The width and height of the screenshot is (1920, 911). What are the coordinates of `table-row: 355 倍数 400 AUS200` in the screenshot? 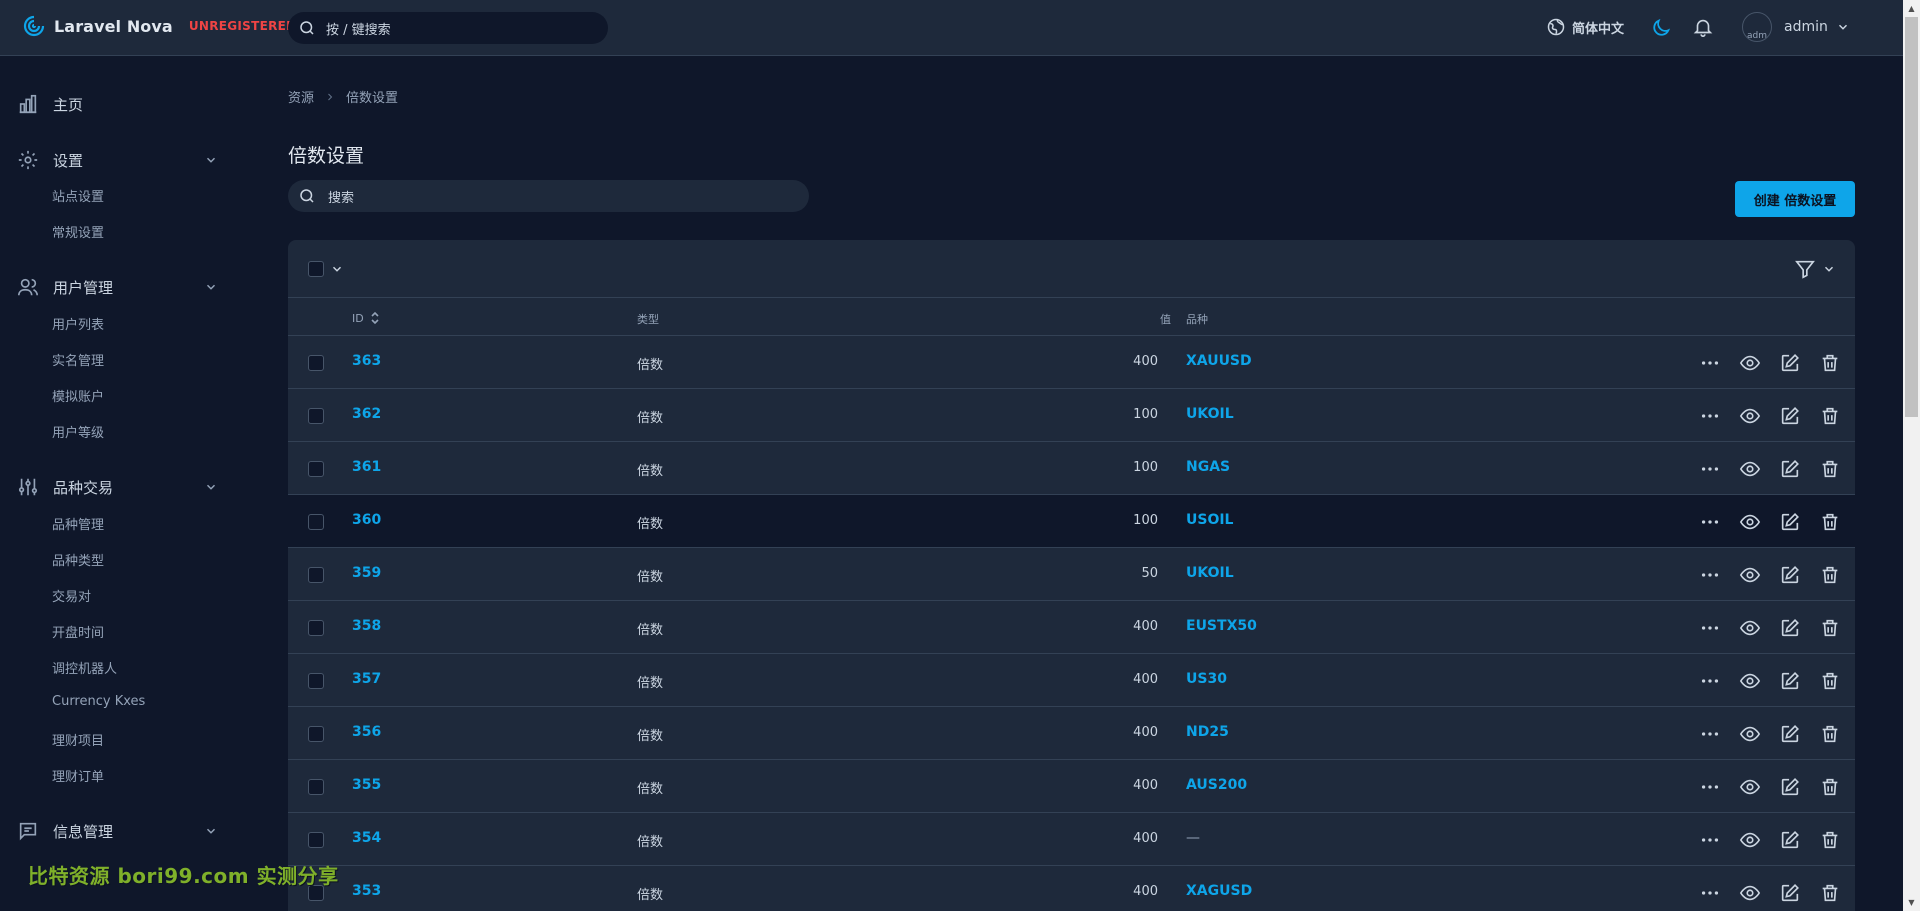 It's located at (1071, 786).